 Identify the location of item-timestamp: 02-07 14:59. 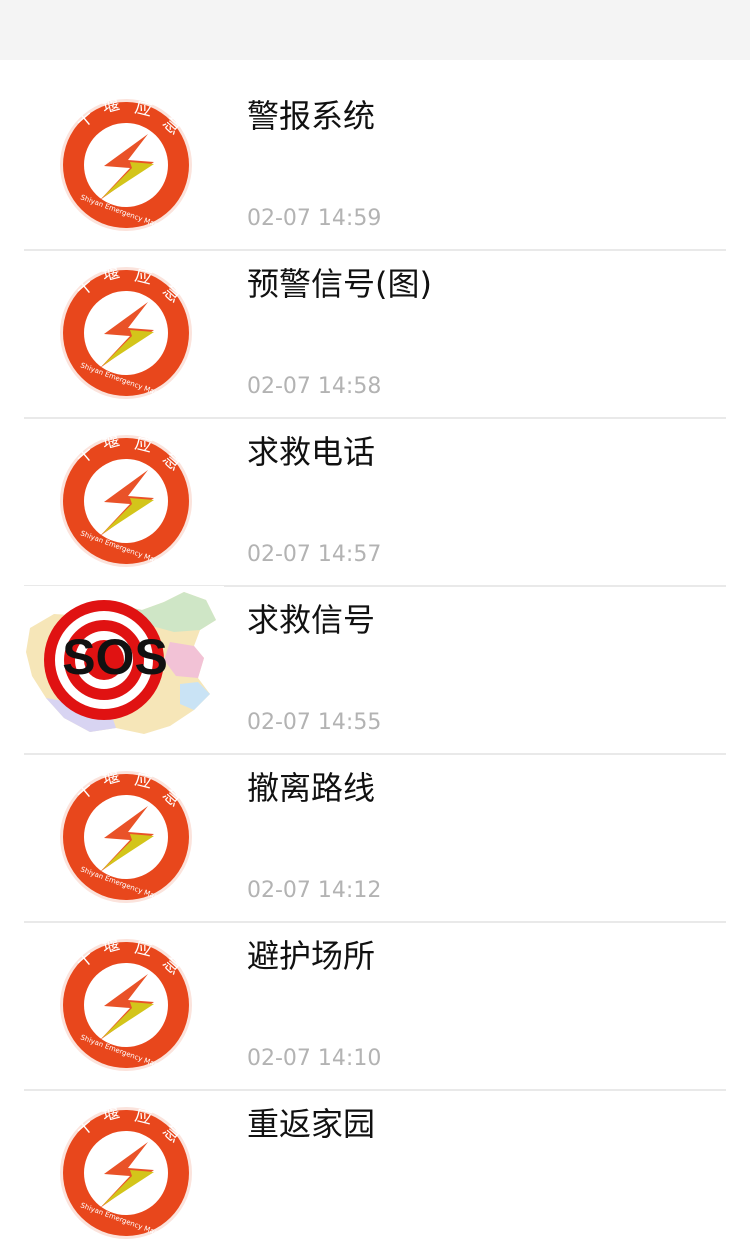
(314, 218).